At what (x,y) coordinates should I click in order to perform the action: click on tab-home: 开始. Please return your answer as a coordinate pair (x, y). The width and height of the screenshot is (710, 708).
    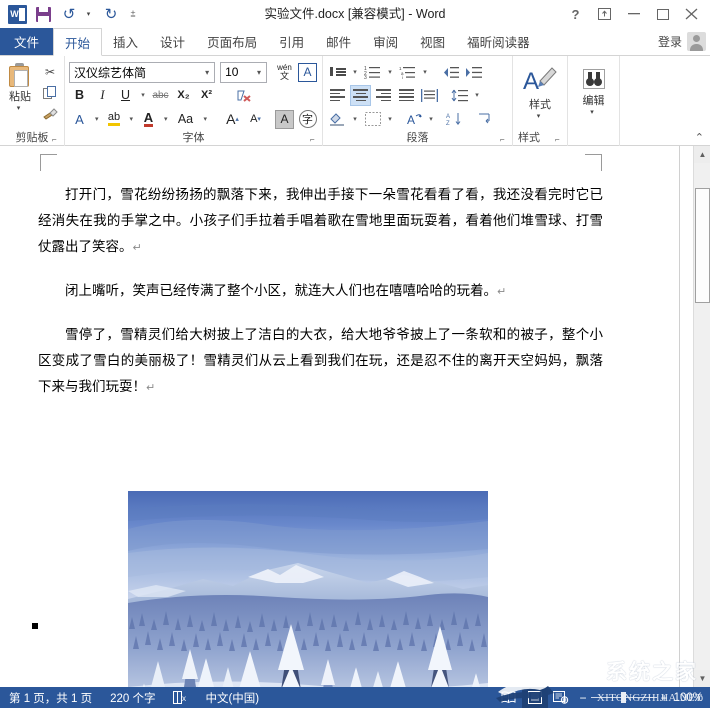
    Looking at the image, I should click on (78, 42).